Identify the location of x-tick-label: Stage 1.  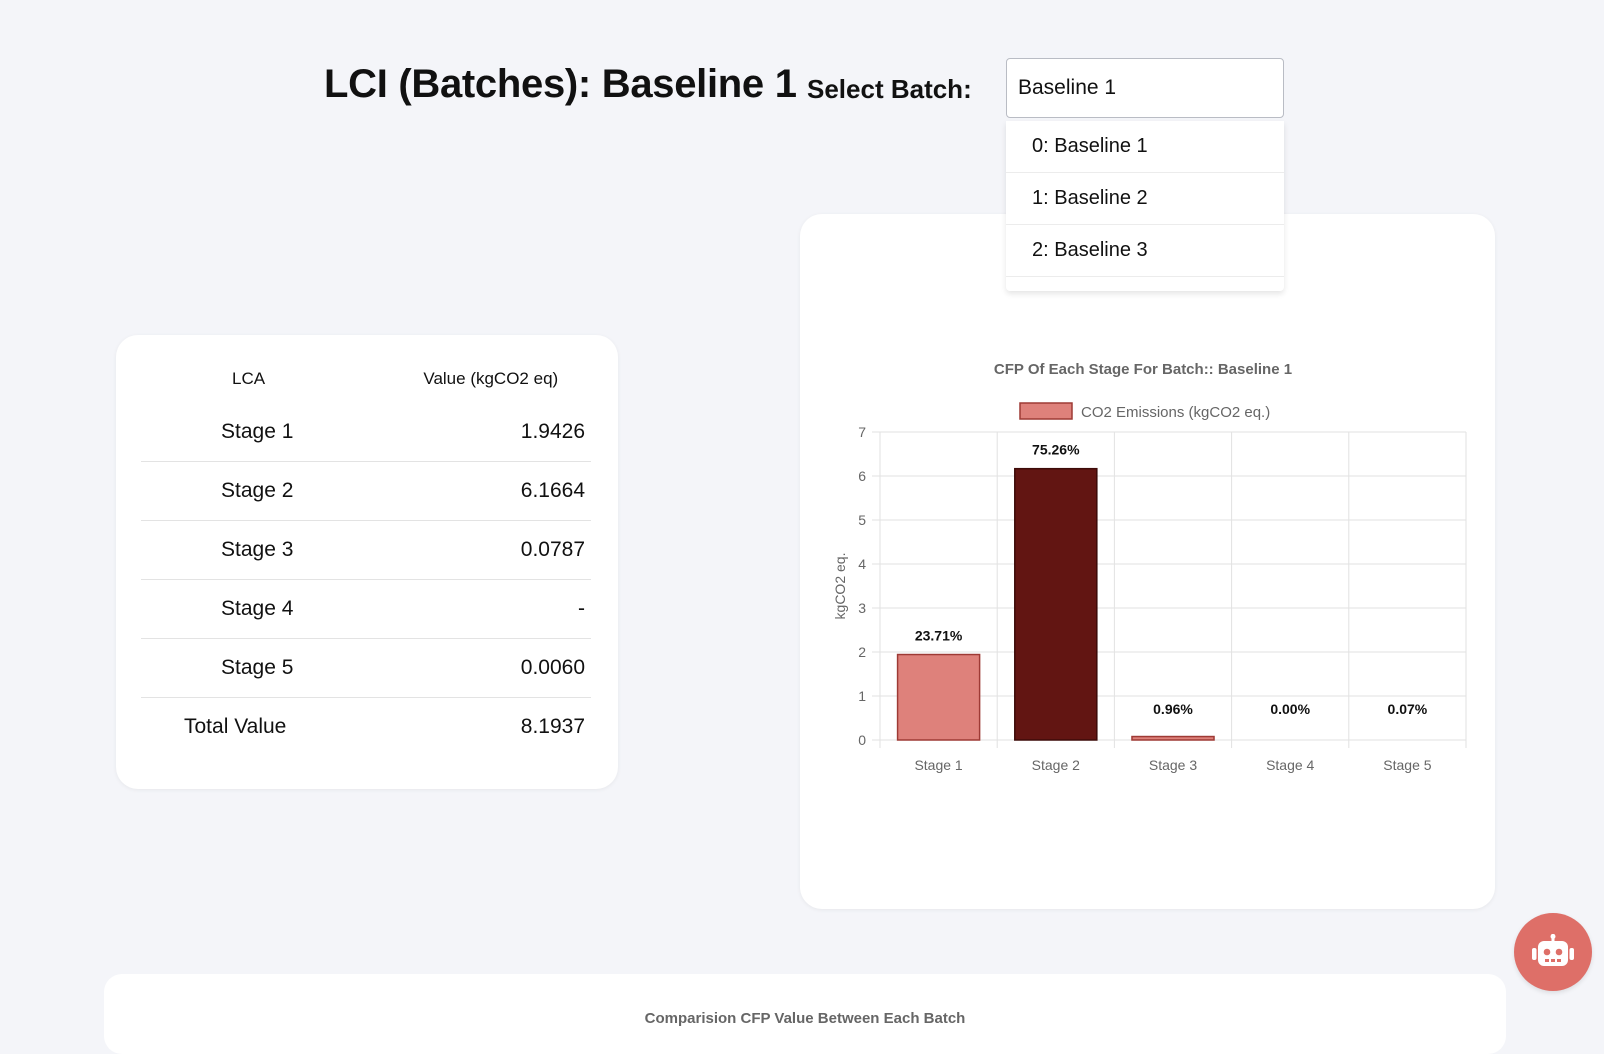
(938, 765).